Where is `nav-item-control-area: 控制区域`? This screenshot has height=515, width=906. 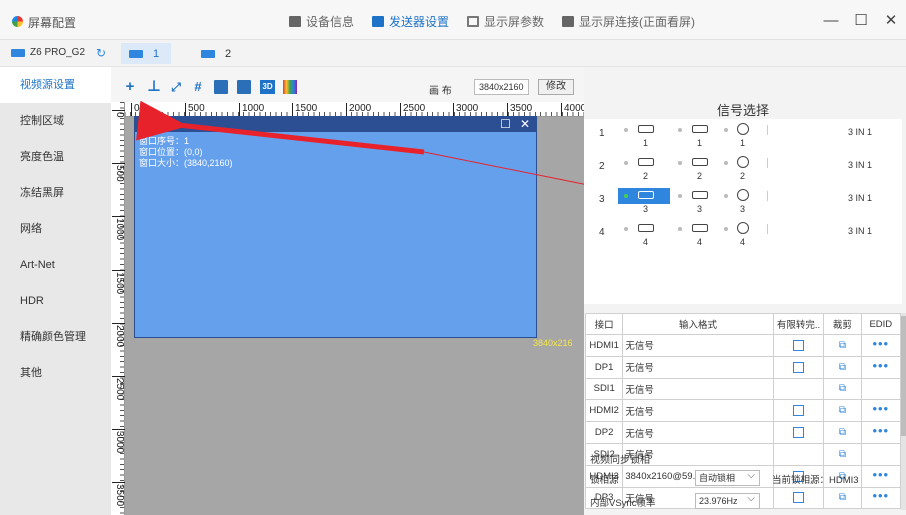
nav-item-control-area: 控制区域 is located at coordinates (55, 121).